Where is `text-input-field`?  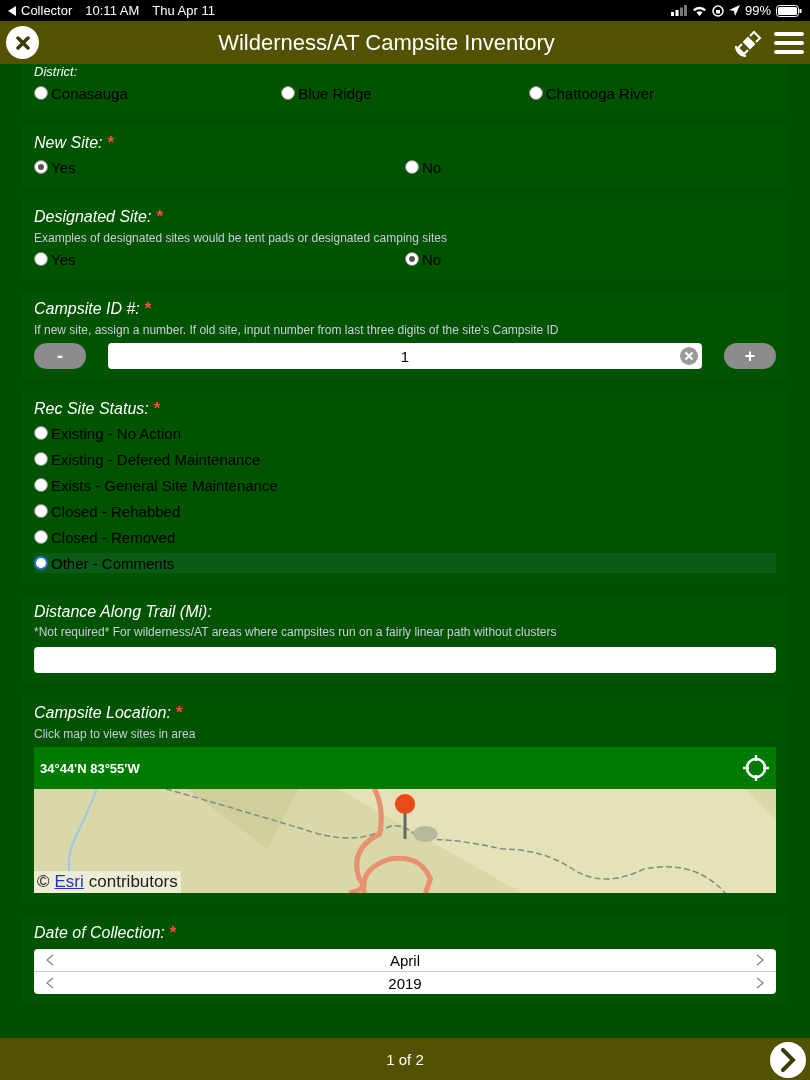 text-input-field is located at coordinates (405, 660).